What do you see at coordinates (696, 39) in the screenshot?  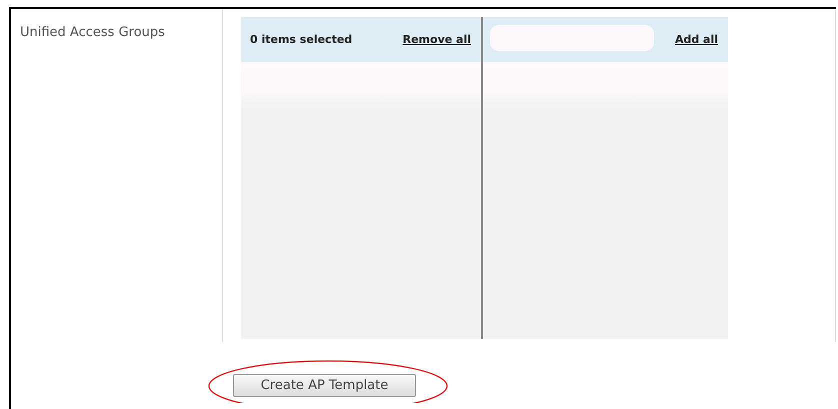 I see `add-all-link: Add all` at bounding box center [696, 39].